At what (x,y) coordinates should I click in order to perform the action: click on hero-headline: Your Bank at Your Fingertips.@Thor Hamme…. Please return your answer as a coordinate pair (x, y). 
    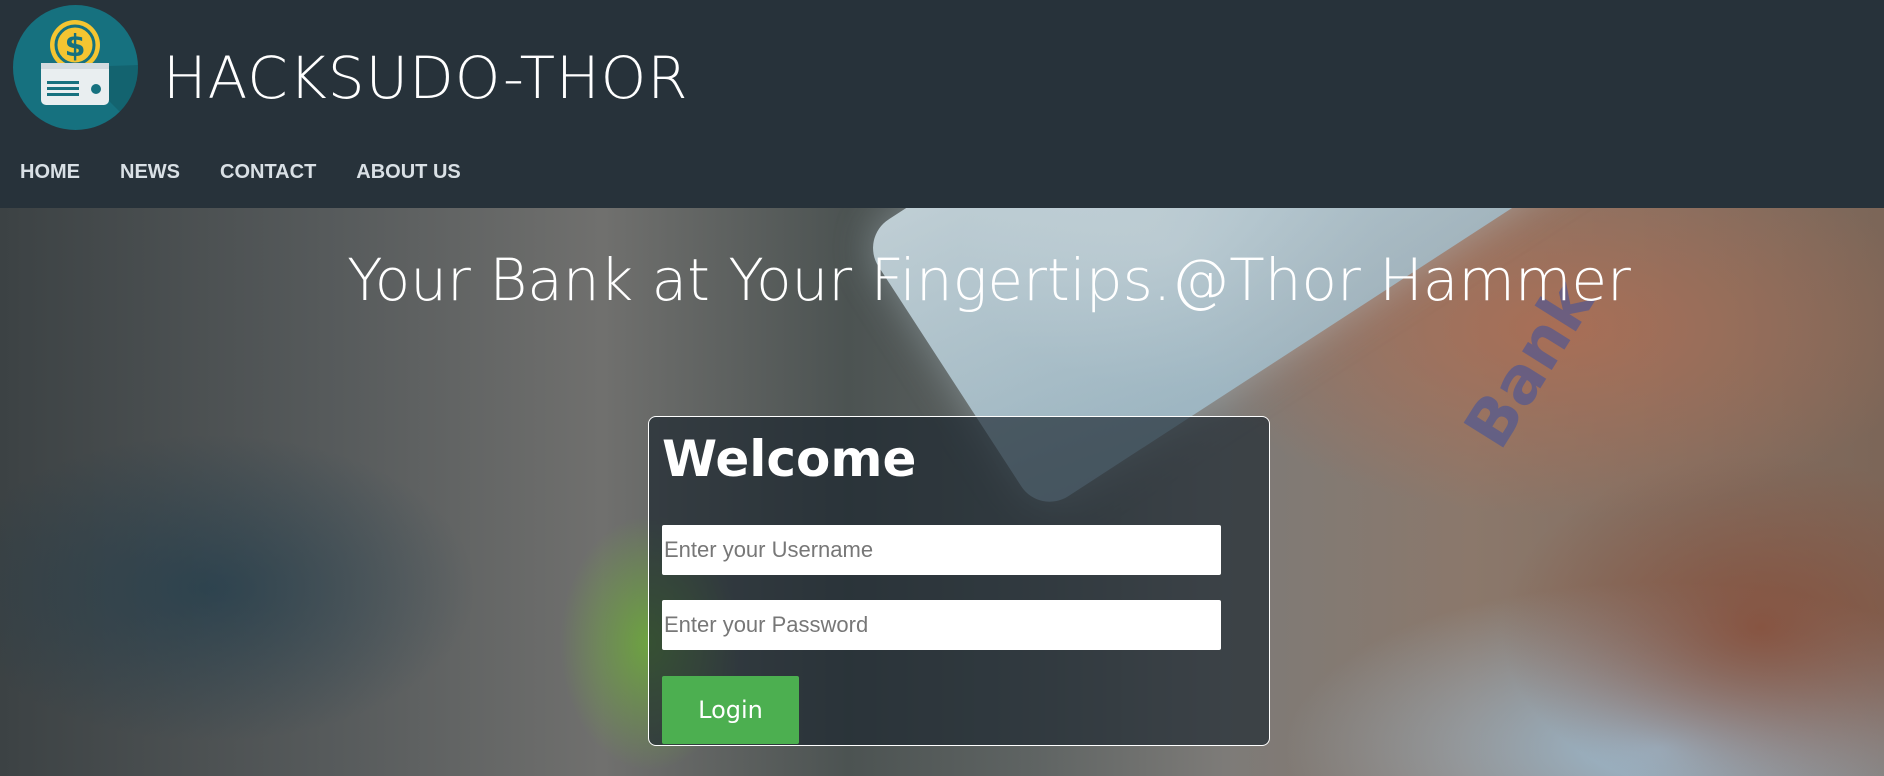
    Looking at the image, I should click on (989, 280).